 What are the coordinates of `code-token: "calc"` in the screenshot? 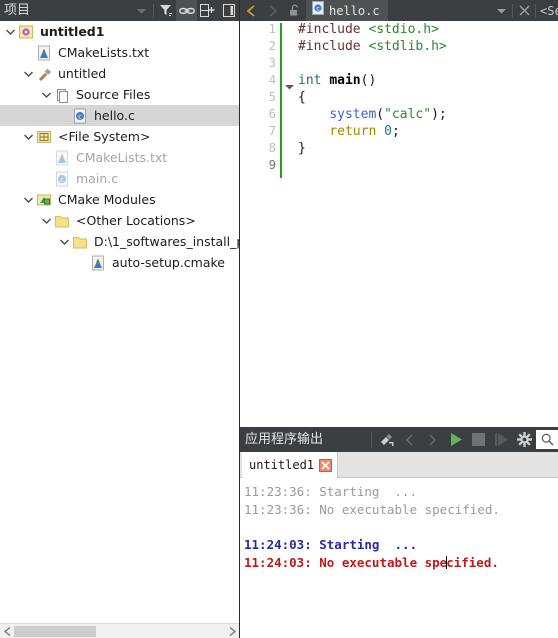 It's located at (408, 114).